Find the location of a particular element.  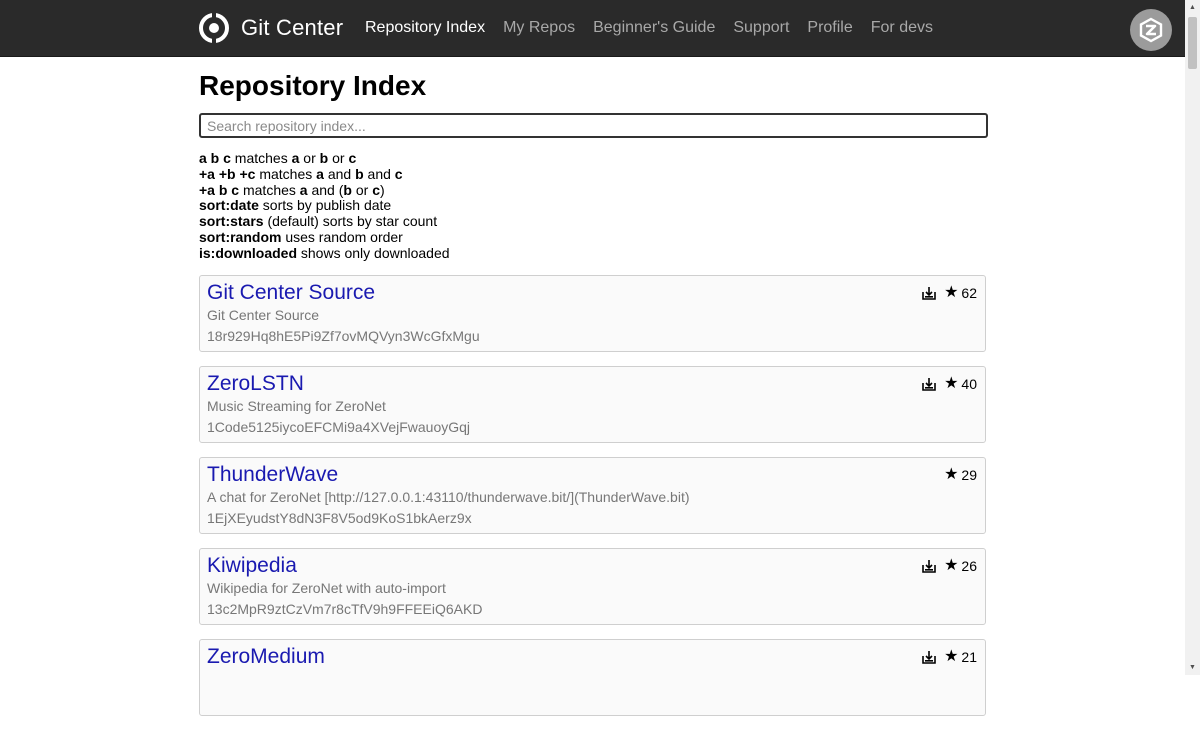

repo-meta: ★ 21 is located at coordinates (949, 656).